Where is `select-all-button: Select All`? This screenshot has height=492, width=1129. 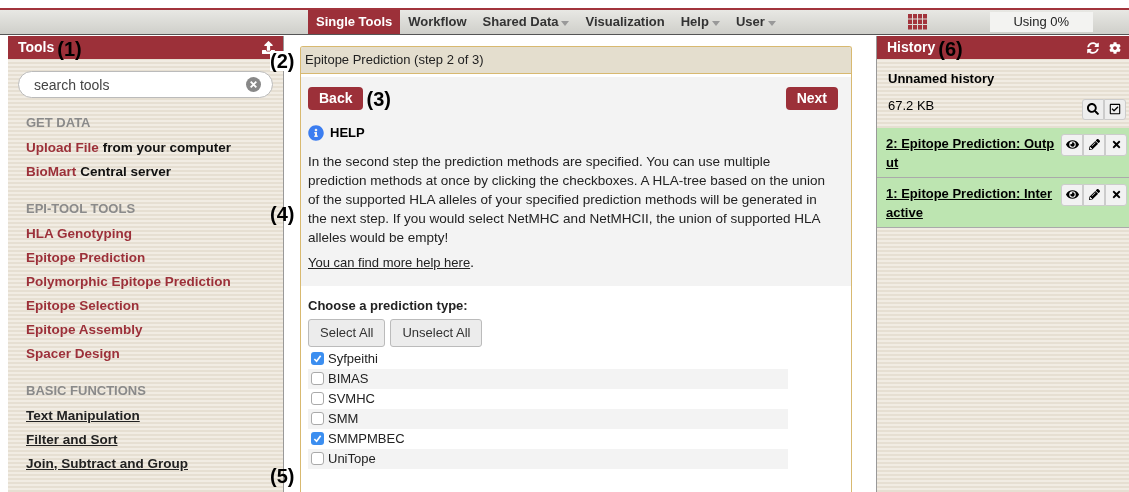 select-all-button: Select All is located at coordinates (347, 332).